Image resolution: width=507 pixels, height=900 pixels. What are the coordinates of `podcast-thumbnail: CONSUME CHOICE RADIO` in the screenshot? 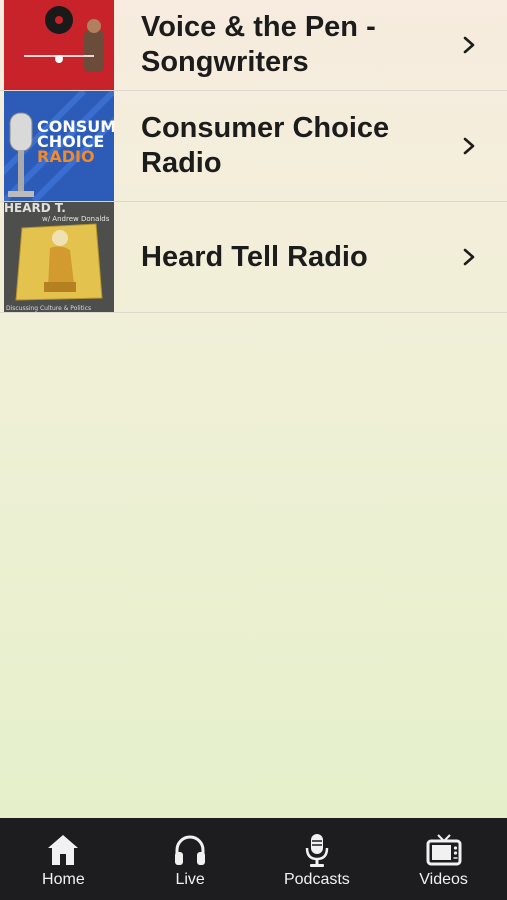 It's located at (59, 146).